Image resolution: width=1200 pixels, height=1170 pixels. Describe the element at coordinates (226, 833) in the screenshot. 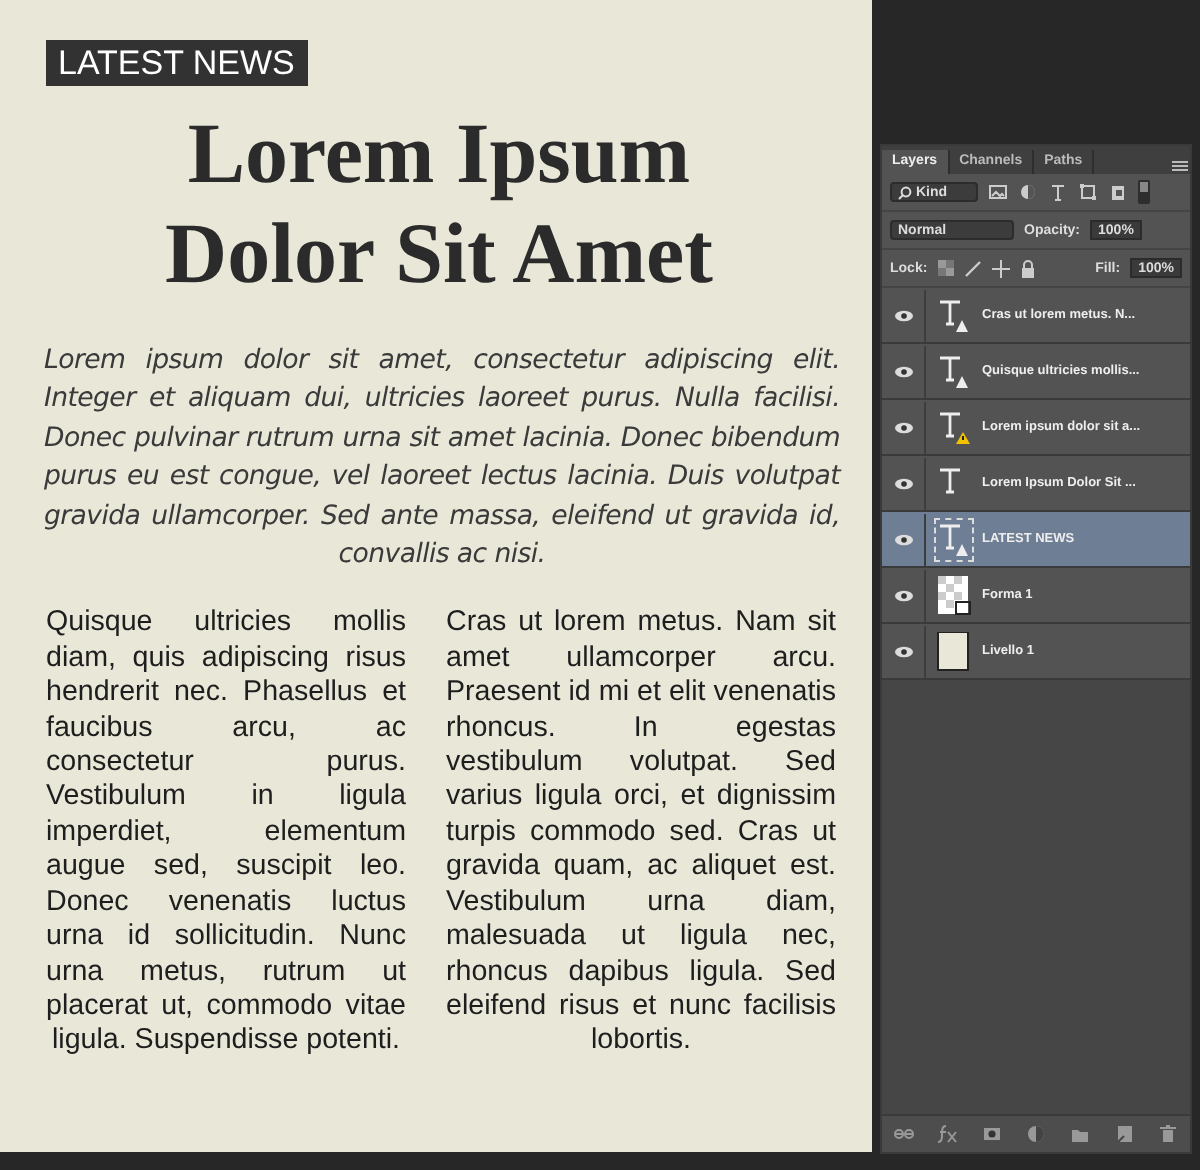

I see `body-paragraph: Quisque ultricies mollis diam, quis adipiscing risus hendrerit nec. Phasellus et faucibus arcu, ac consectetur purus. Vestibulum in ligula imperdiet, elementum augue sed, suscipit leo. Donec venenatis luctus urna id sollicitudin. Nunc urna metus, rutrum ut placerat ut, commodo vitae ligula. Suspendisse potenti.` at that location.